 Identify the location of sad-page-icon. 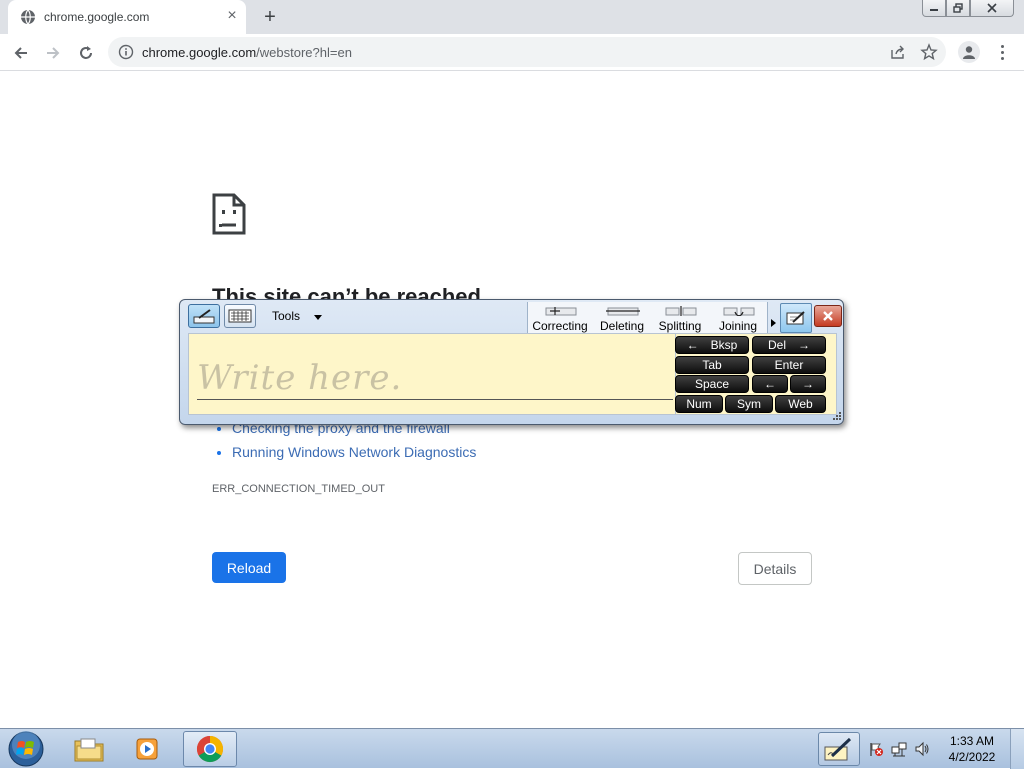
(229, 214).